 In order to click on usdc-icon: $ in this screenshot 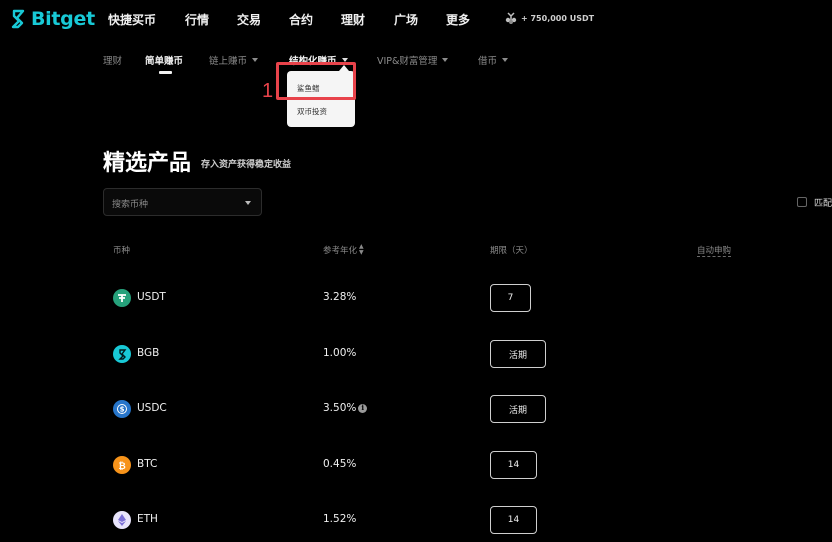, I will do `click(122, 409)`.